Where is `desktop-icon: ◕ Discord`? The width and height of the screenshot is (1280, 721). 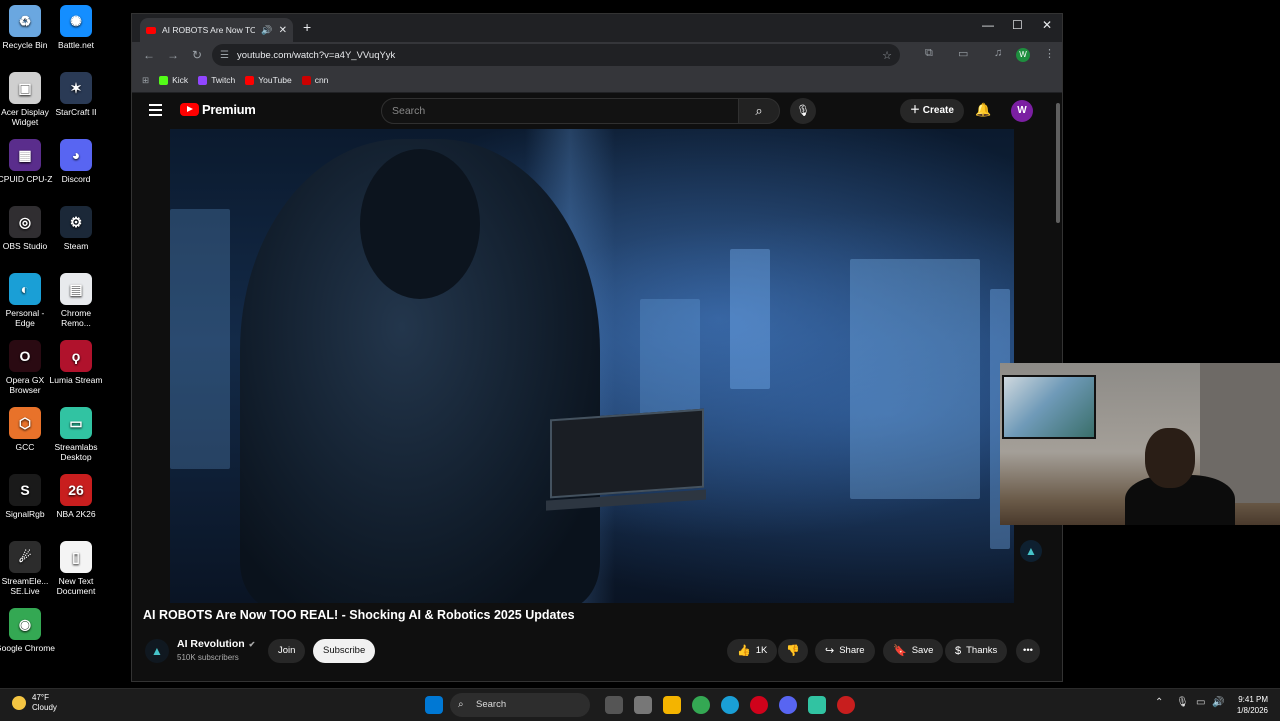 desktop-icon: ◕ Discord is located at coordinates (76, 161).